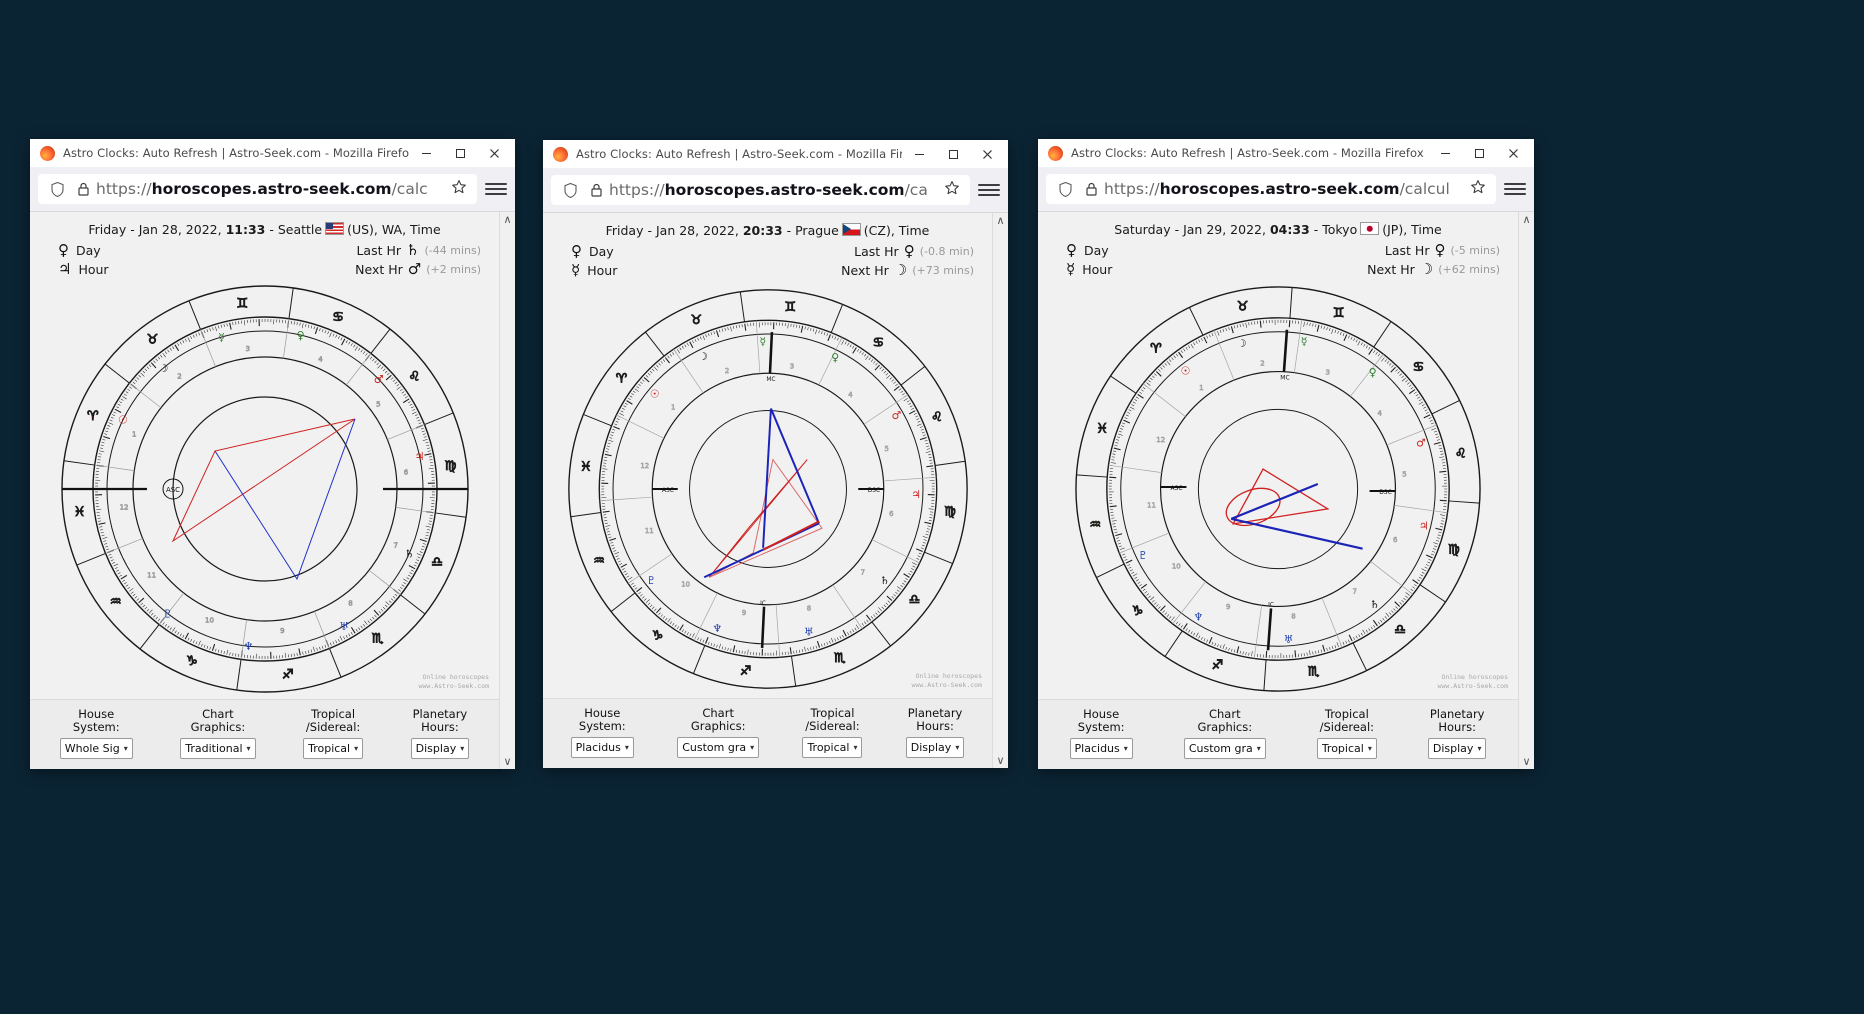 The image size is (1864, 1014). I want to click on zodiac-sign-glyph: ♍, so click(949, 511).